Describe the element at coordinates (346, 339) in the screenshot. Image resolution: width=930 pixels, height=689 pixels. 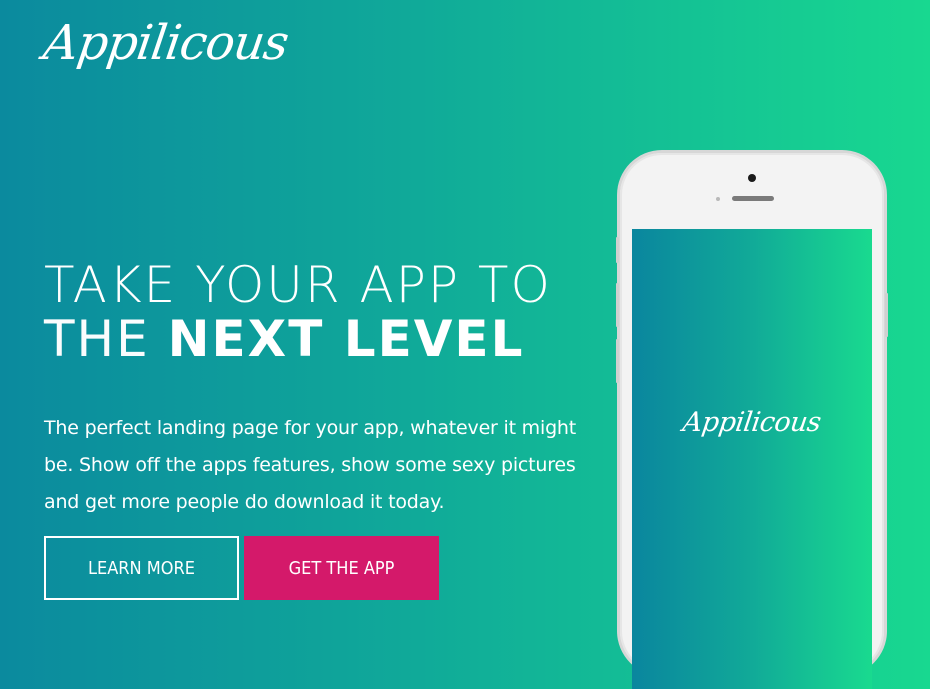
I see `headline-line-2-bold: NEXT LEVEL` at that location.